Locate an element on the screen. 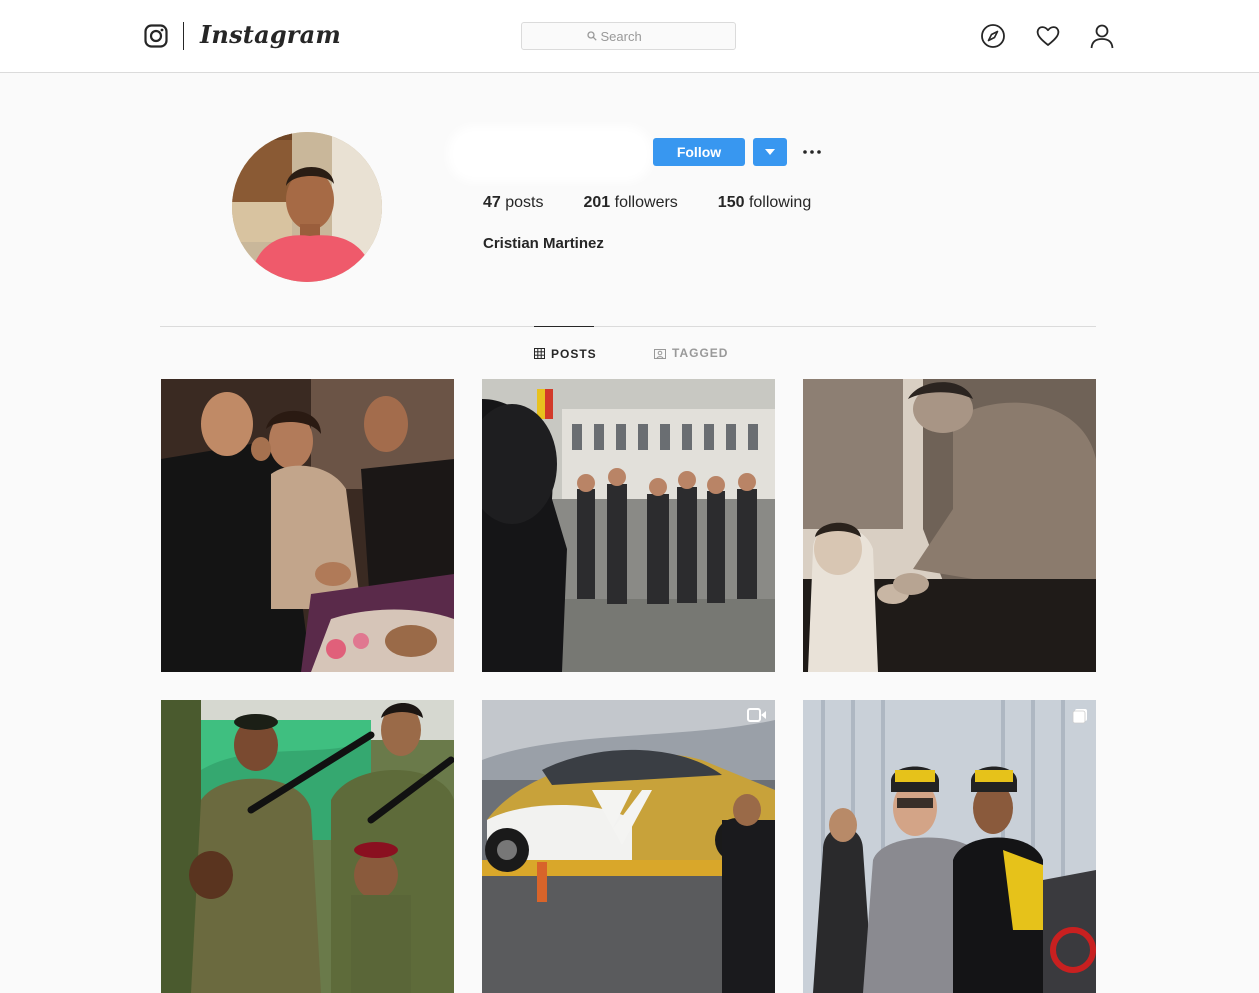 The image size is (1259, 993). search-input is located at coordinates (633, 36).